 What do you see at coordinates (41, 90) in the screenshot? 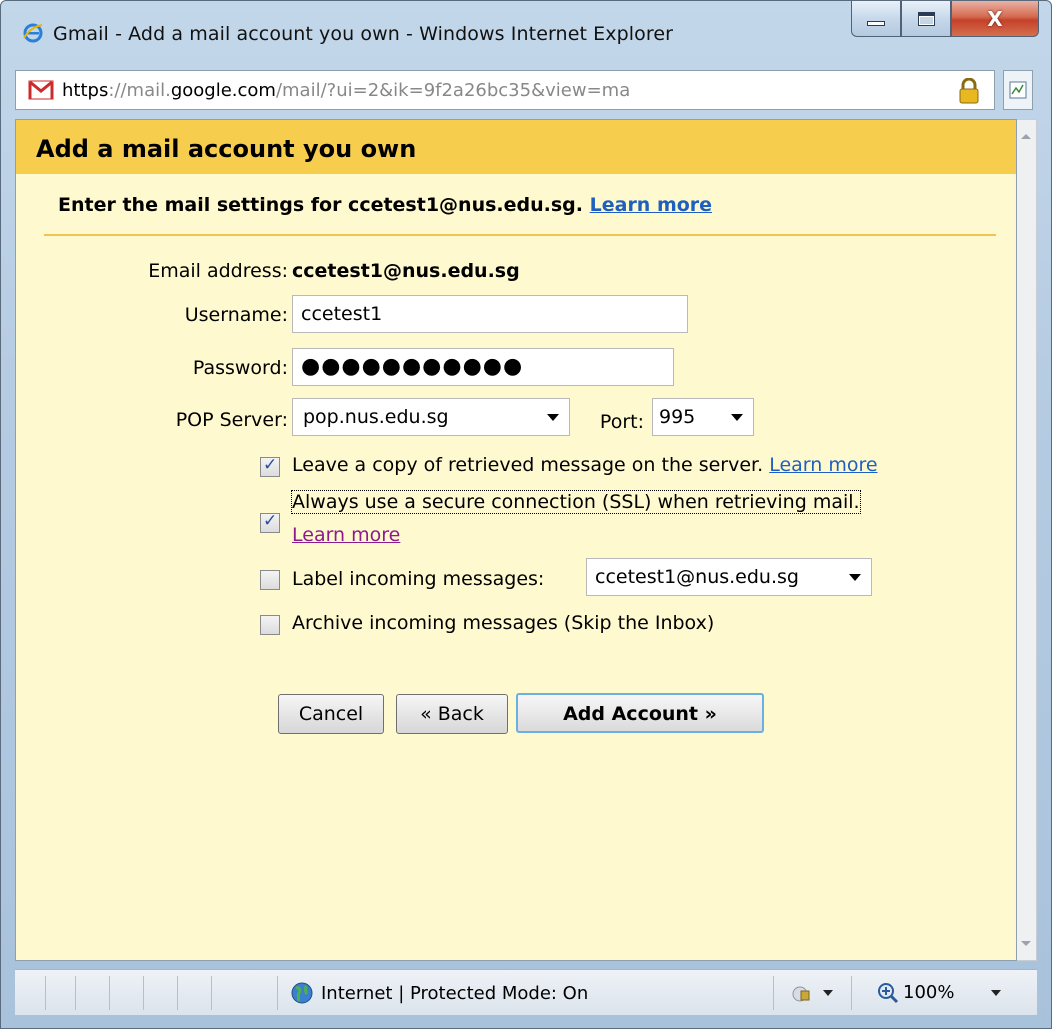
I see `gmail-favicon-icon` at bounding box center [41, 90].